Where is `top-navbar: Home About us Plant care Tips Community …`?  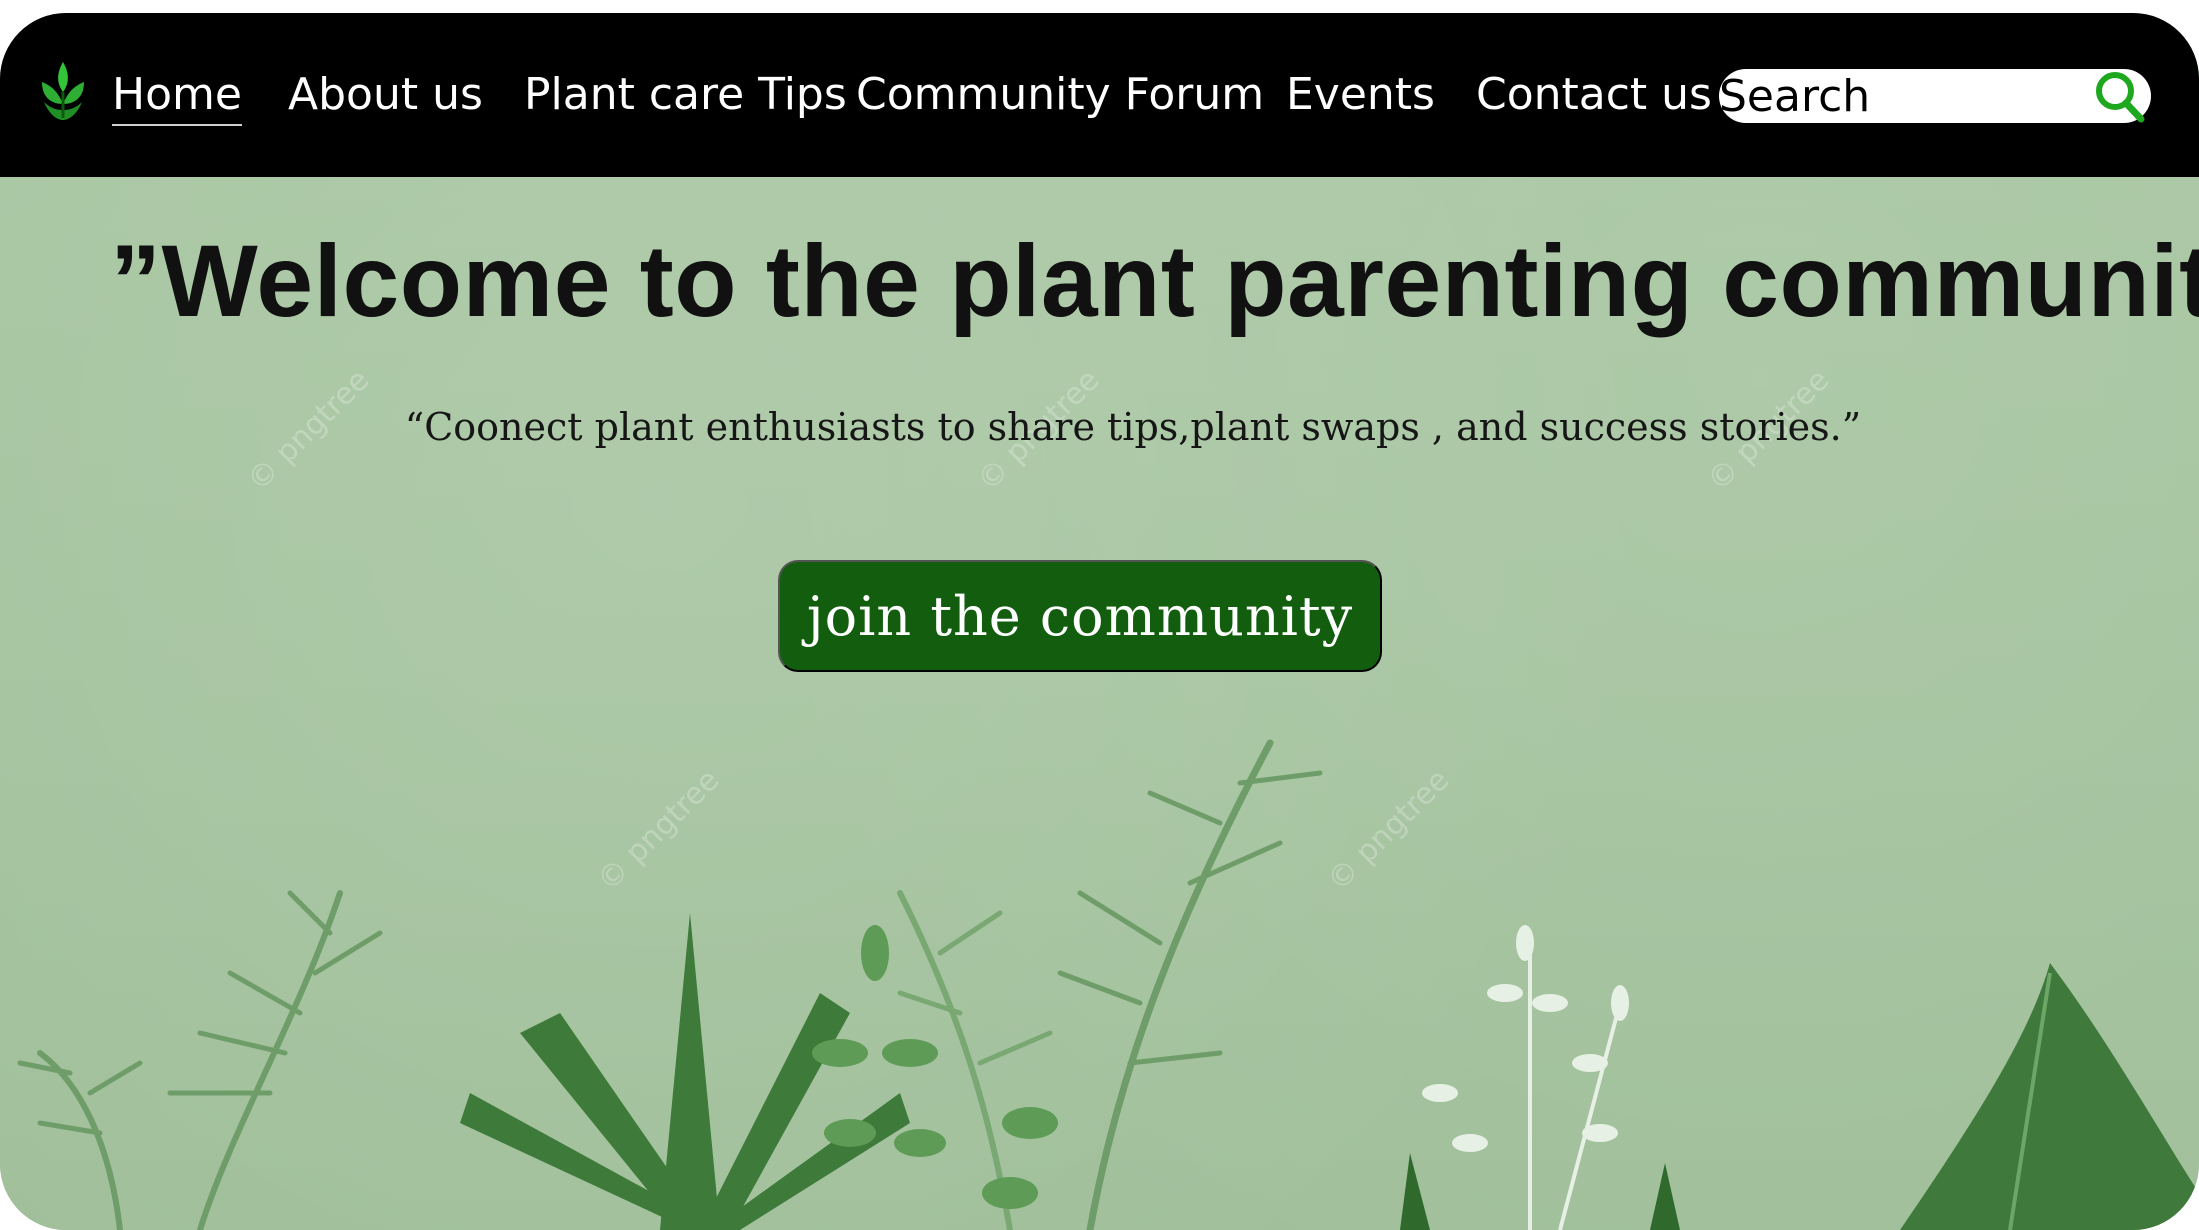 top-navbar: Home About us Plant care Tips Community … is located at coordinates (1099, 95).